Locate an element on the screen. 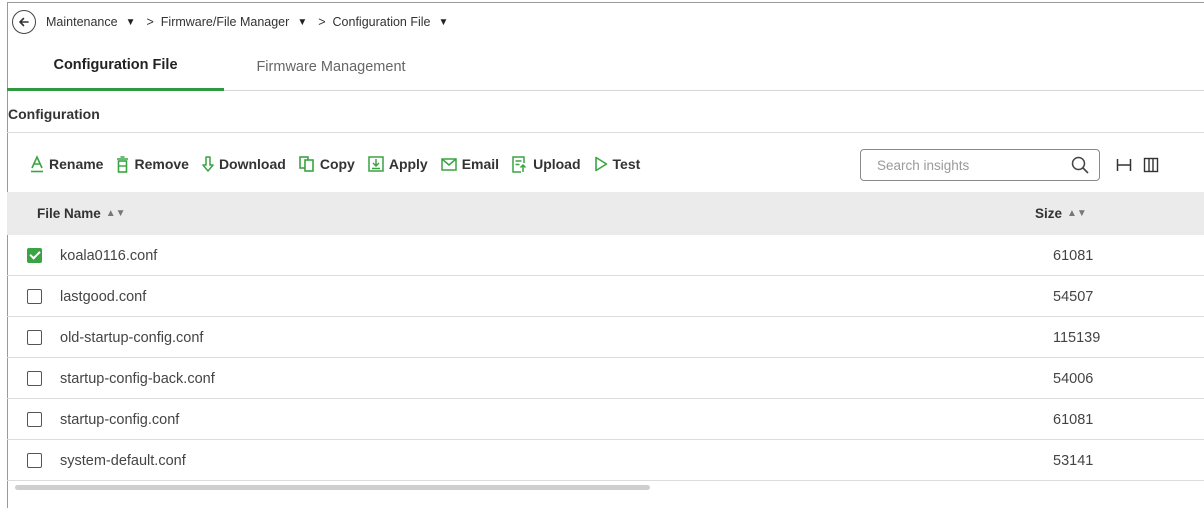 Image resolution: width=1204 pixels, height=508 pixels. horizontal-scrollbar is located at coordinates (332, 487).